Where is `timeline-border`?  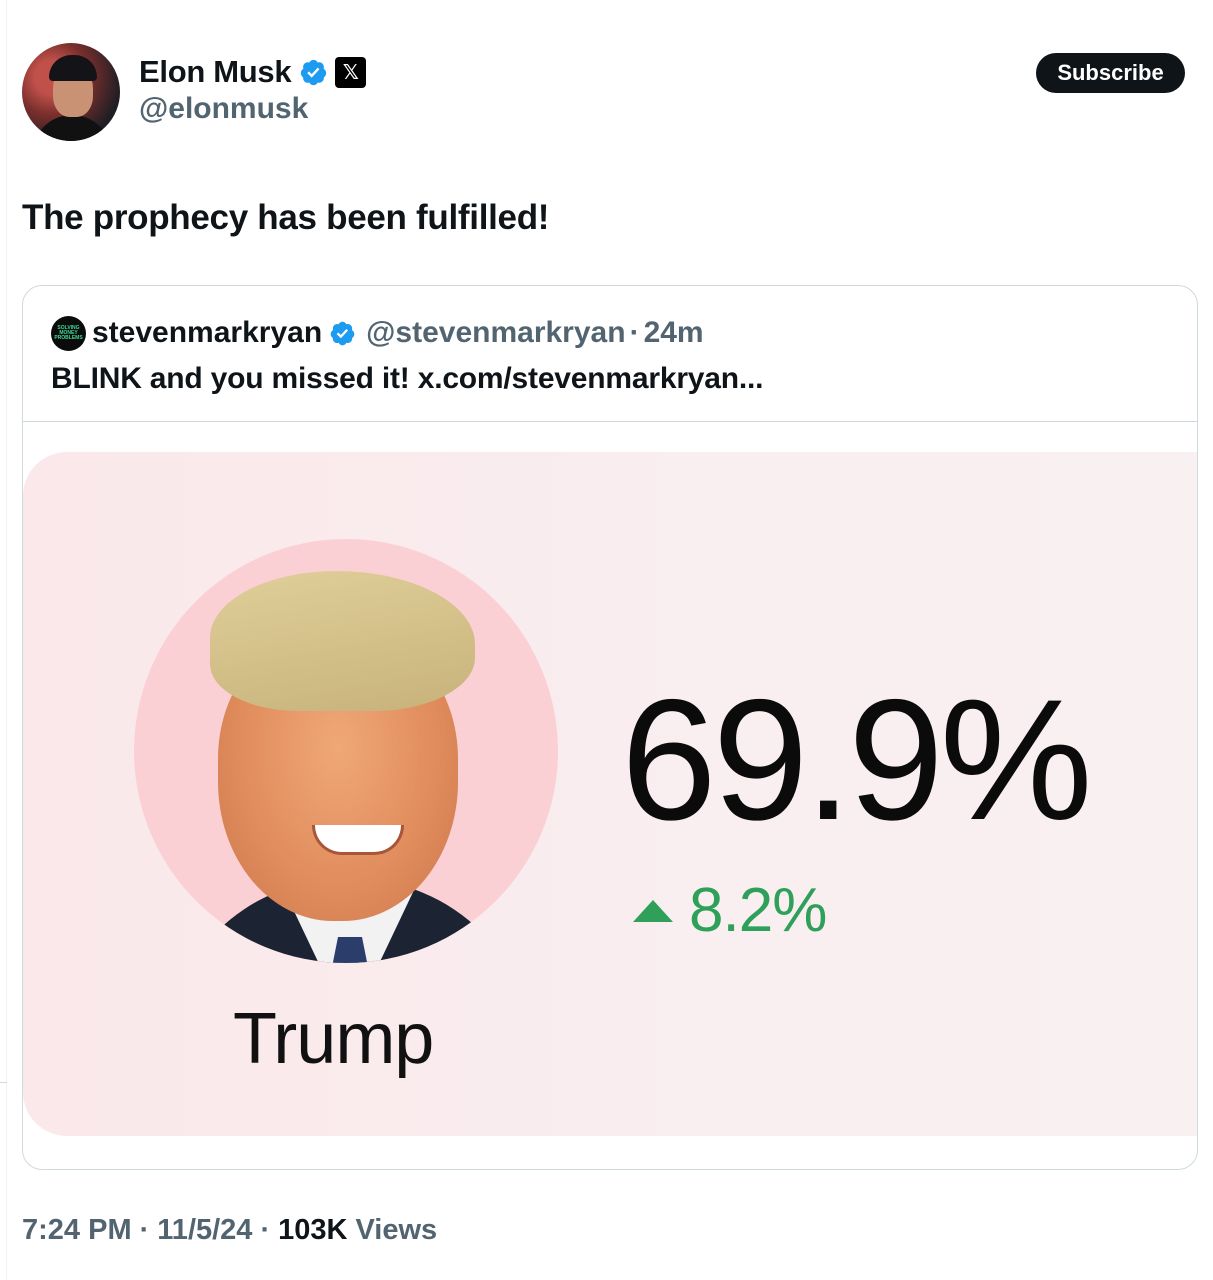 timeline-border is located at coordinates (6, 640).